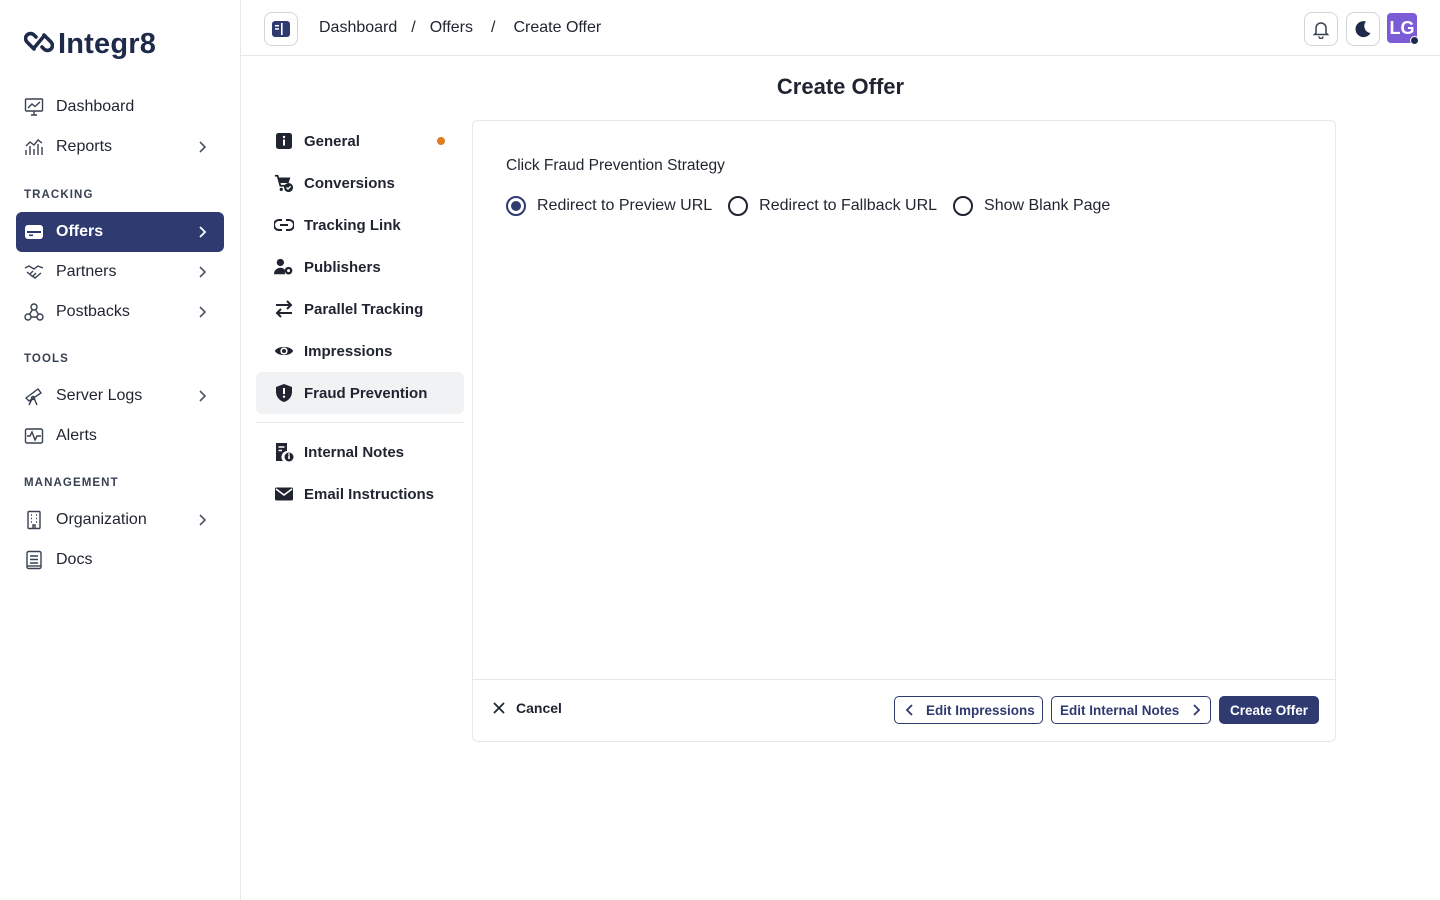 This screenshot has height=900, width=1440. I want to click on document-icon, so click(34, 560).